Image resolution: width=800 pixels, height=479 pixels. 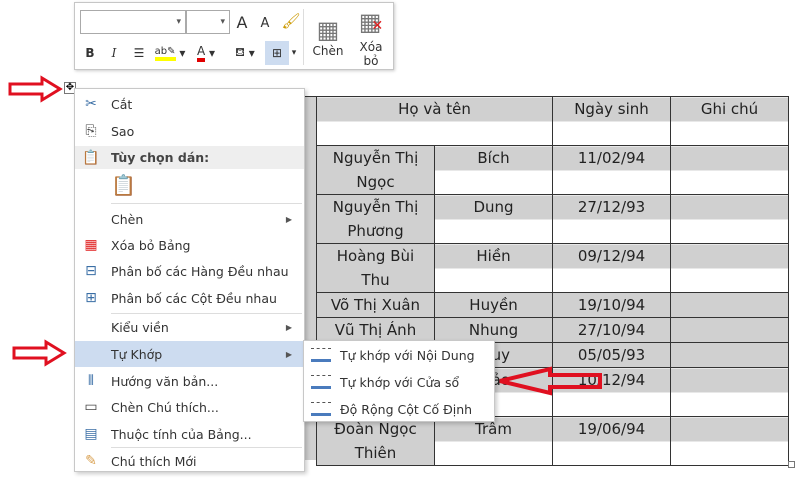 I want to click on arrow-left-icon, so click(x=550, y=381).